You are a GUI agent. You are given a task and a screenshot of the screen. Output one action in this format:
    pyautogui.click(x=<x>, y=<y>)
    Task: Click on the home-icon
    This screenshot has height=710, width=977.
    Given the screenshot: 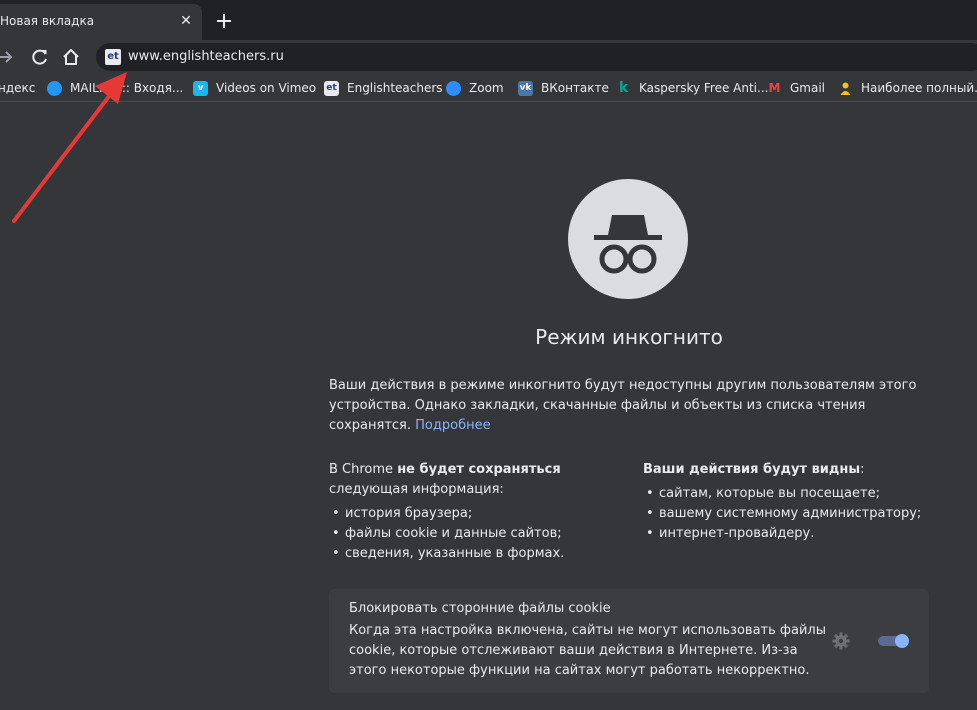 What is the action you would take?
    pyautogui.click(x=71, y=57)
    